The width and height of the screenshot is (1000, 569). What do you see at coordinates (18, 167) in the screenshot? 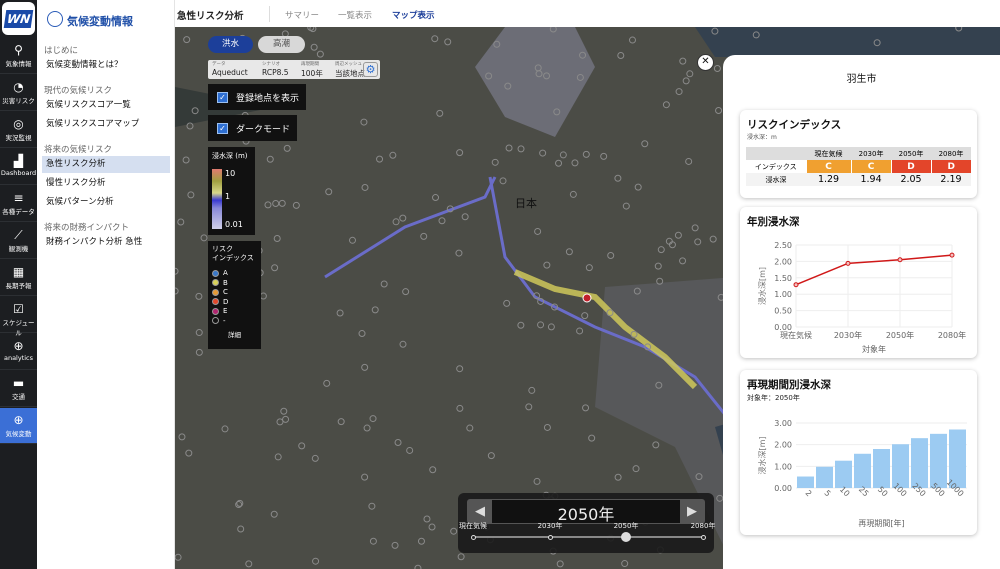
I see `rail-item-3: ▟ Dashboard` at bounding box center [18, 167].